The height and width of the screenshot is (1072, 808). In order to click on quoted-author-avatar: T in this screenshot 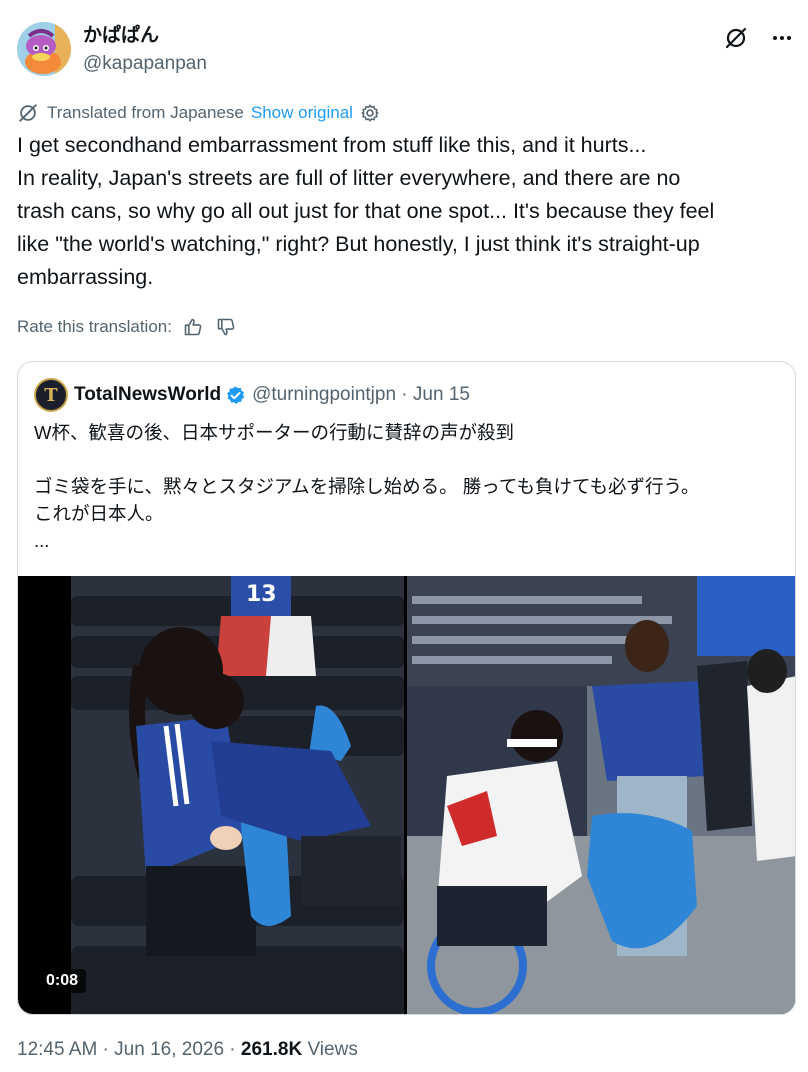, I will do `click(51, 395)`.